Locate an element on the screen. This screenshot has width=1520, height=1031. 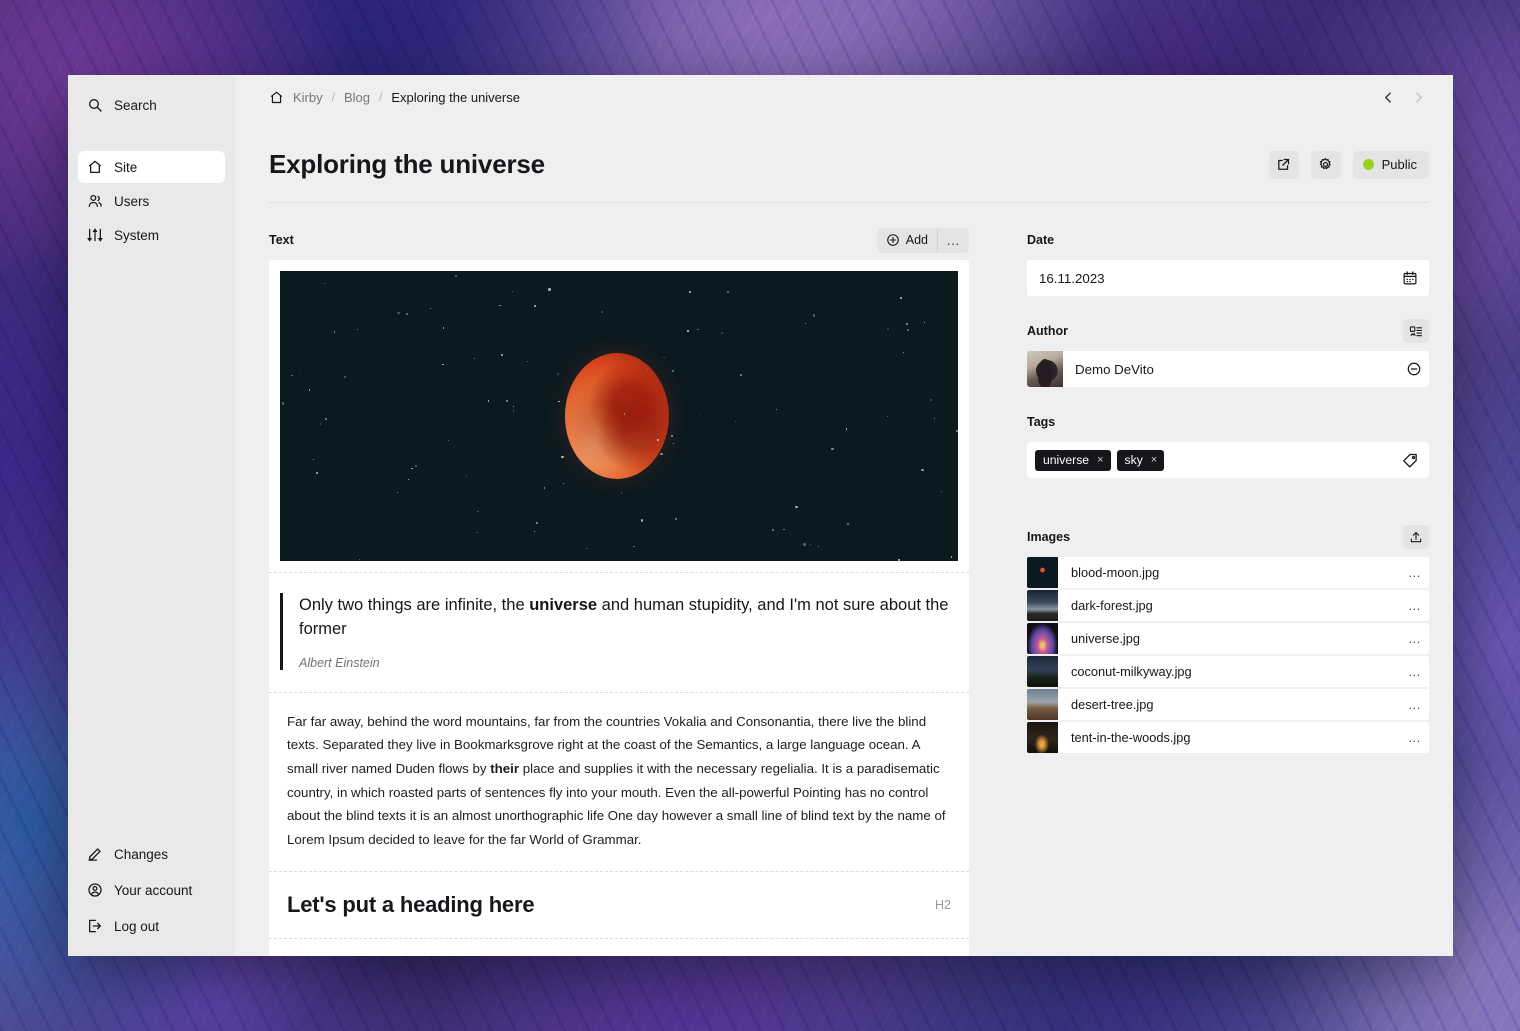
user-circle-icon is located at coordinates (95, 890).